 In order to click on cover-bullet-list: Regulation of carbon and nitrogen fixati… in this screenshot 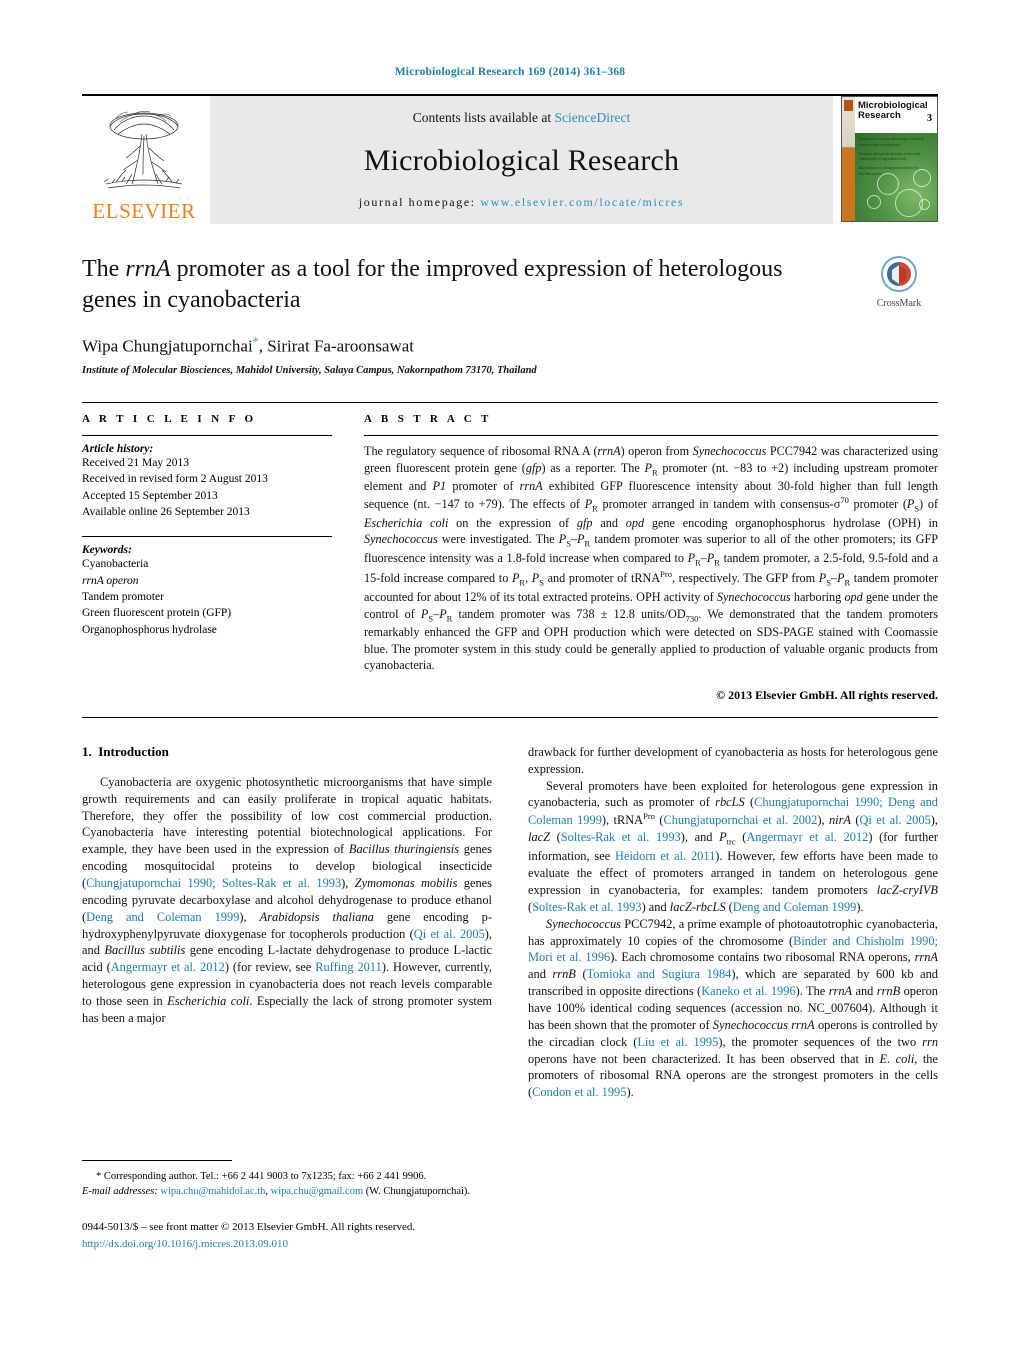, I will do `click(895, 159)`.